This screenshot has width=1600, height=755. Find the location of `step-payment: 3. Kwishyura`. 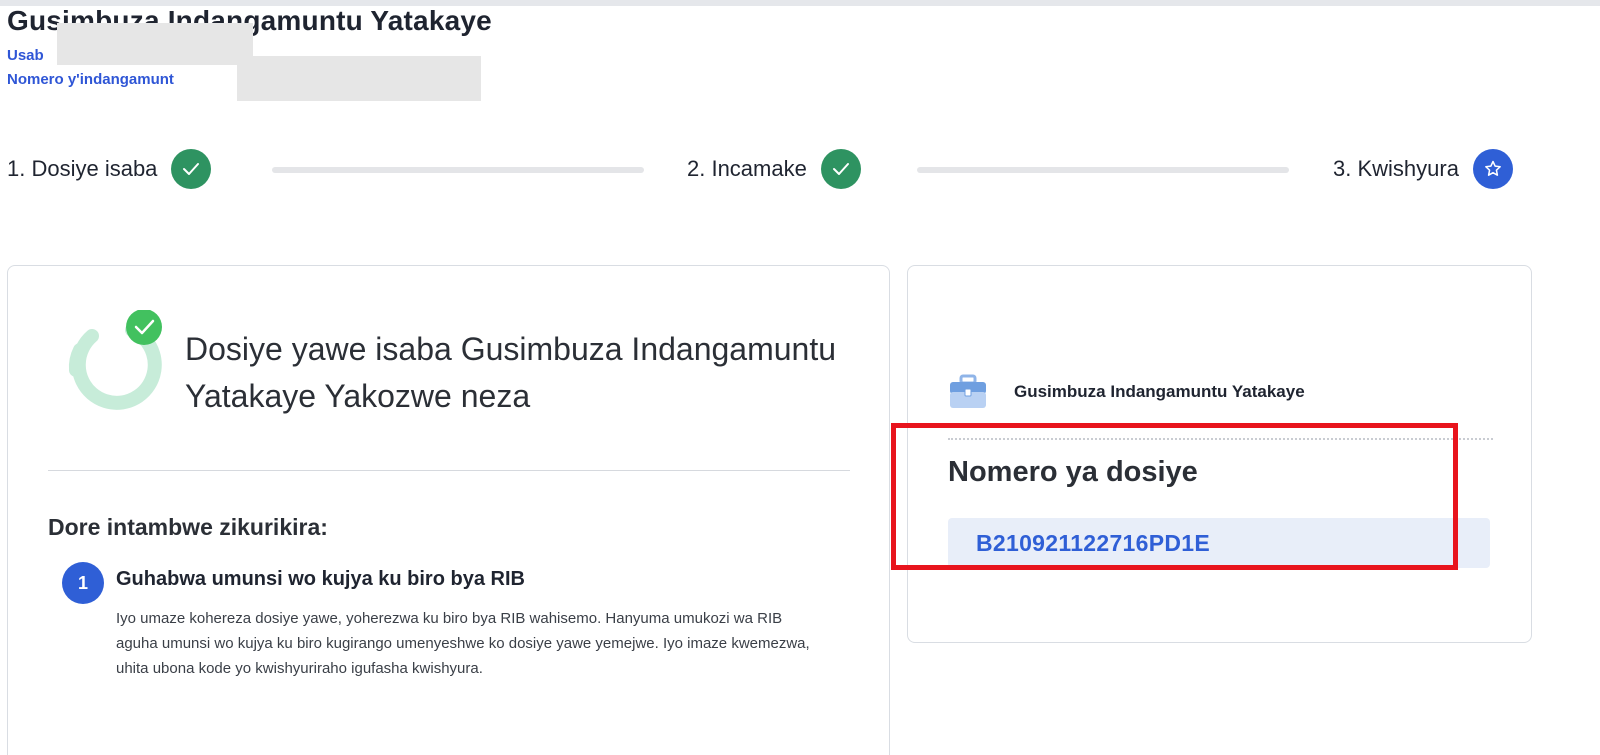

step-payment: 3. Kwishyura is located at coordinates (1423, 169).